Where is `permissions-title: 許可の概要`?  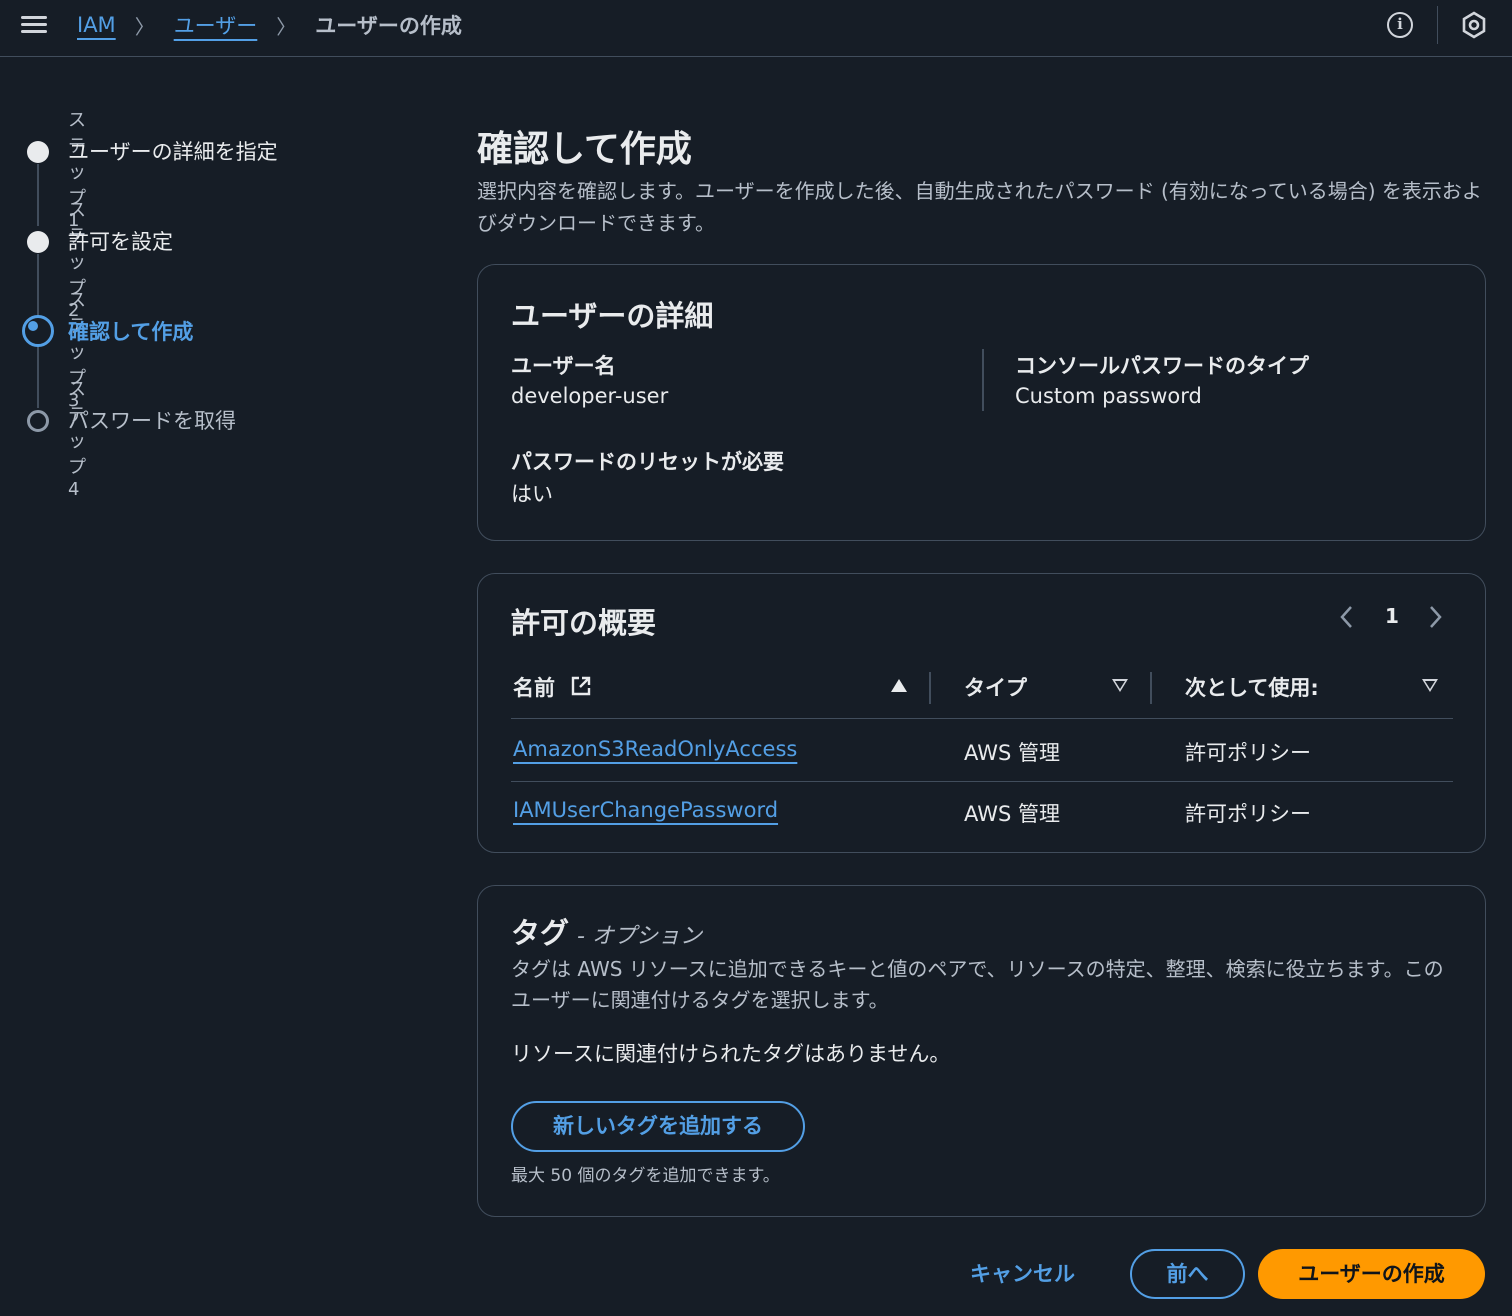 permissions-title: 許可の概要 is located at coordinates (584, 623).